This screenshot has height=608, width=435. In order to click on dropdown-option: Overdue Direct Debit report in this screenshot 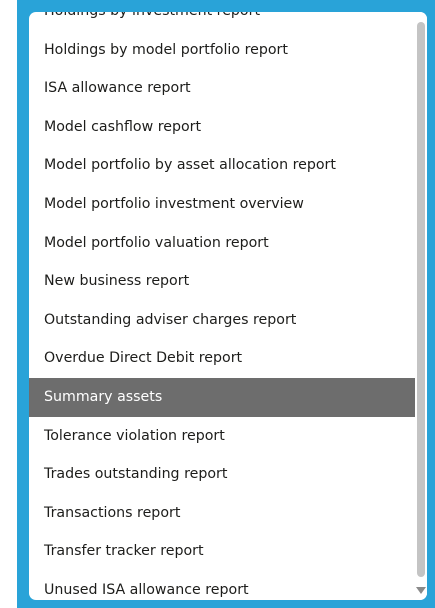, I will do `click(222, 358)`.